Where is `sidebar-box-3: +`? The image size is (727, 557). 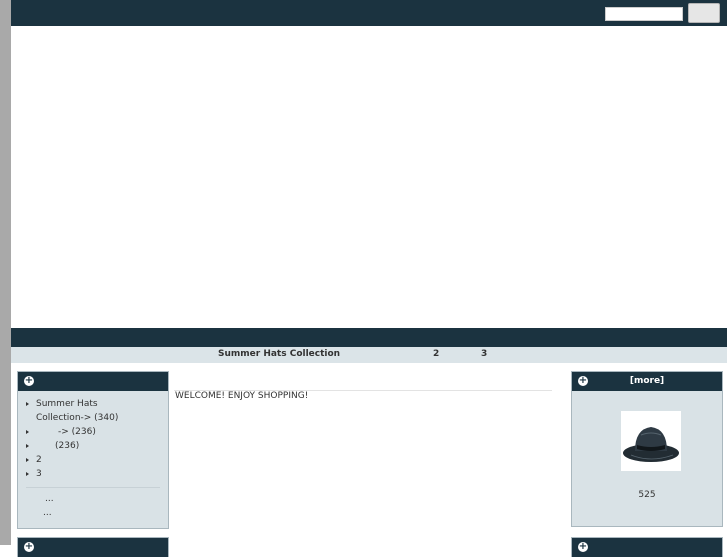 sidebar-box-3: + is located at coordinates (647, 547).